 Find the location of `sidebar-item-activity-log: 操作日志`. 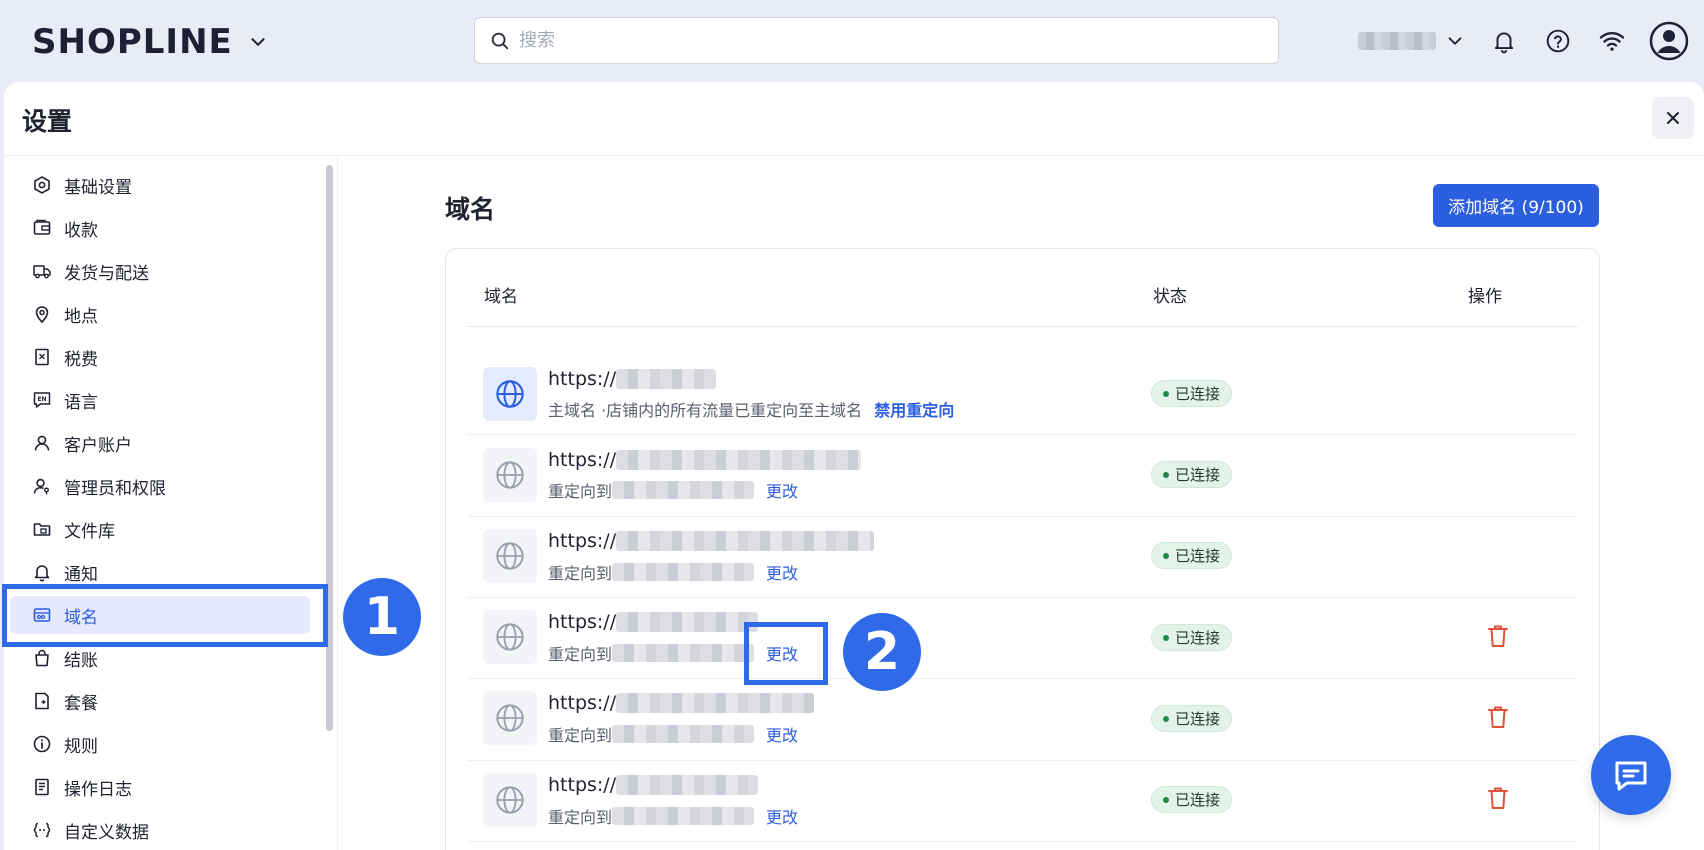

sidebar-item-activity-log: 操作日志 is located at coordinates (160, 787).